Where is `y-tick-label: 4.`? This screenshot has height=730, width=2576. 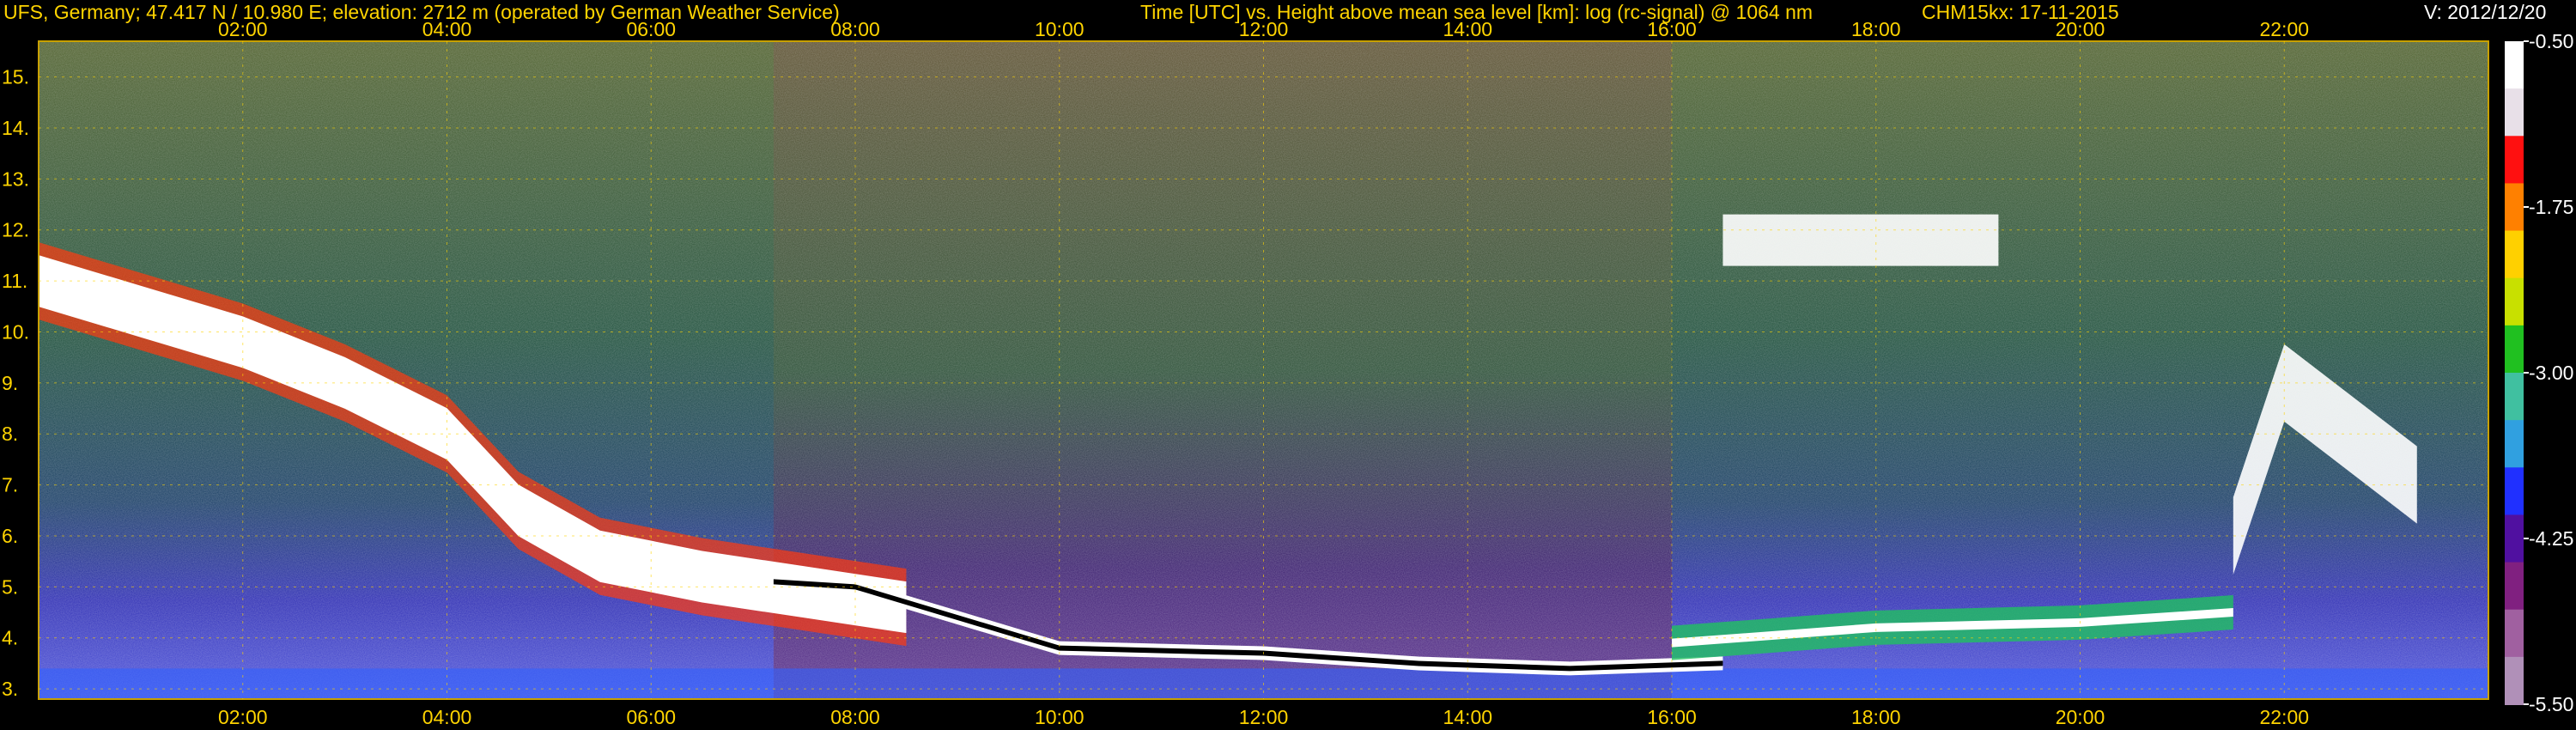 y-tick-label: 4. is located at coordinates (10, 638).